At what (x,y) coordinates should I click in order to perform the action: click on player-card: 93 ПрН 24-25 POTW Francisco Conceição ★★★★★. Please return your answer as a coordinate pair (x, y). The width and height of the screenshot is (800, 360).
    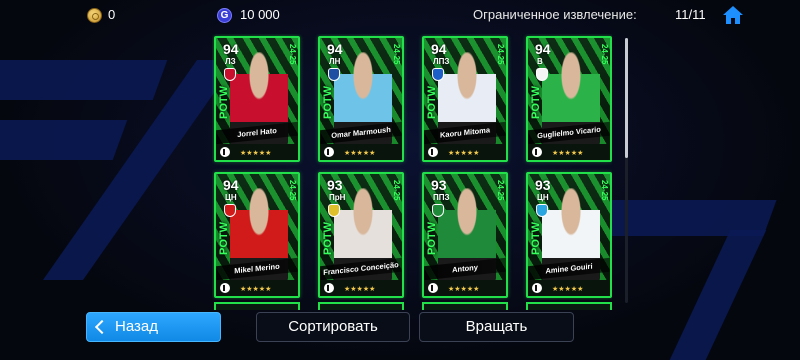
    Looking at the image, I should click on (361, 235).